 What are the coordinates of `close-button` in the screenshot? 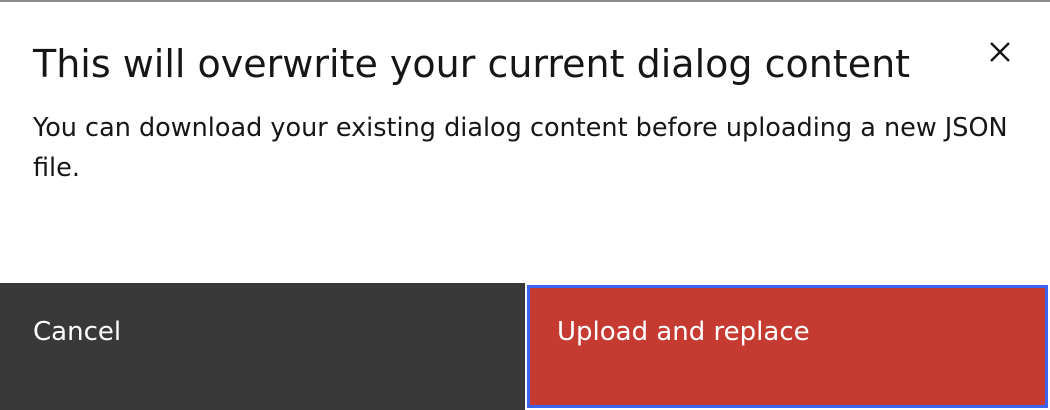 It's located at (1000, 52).